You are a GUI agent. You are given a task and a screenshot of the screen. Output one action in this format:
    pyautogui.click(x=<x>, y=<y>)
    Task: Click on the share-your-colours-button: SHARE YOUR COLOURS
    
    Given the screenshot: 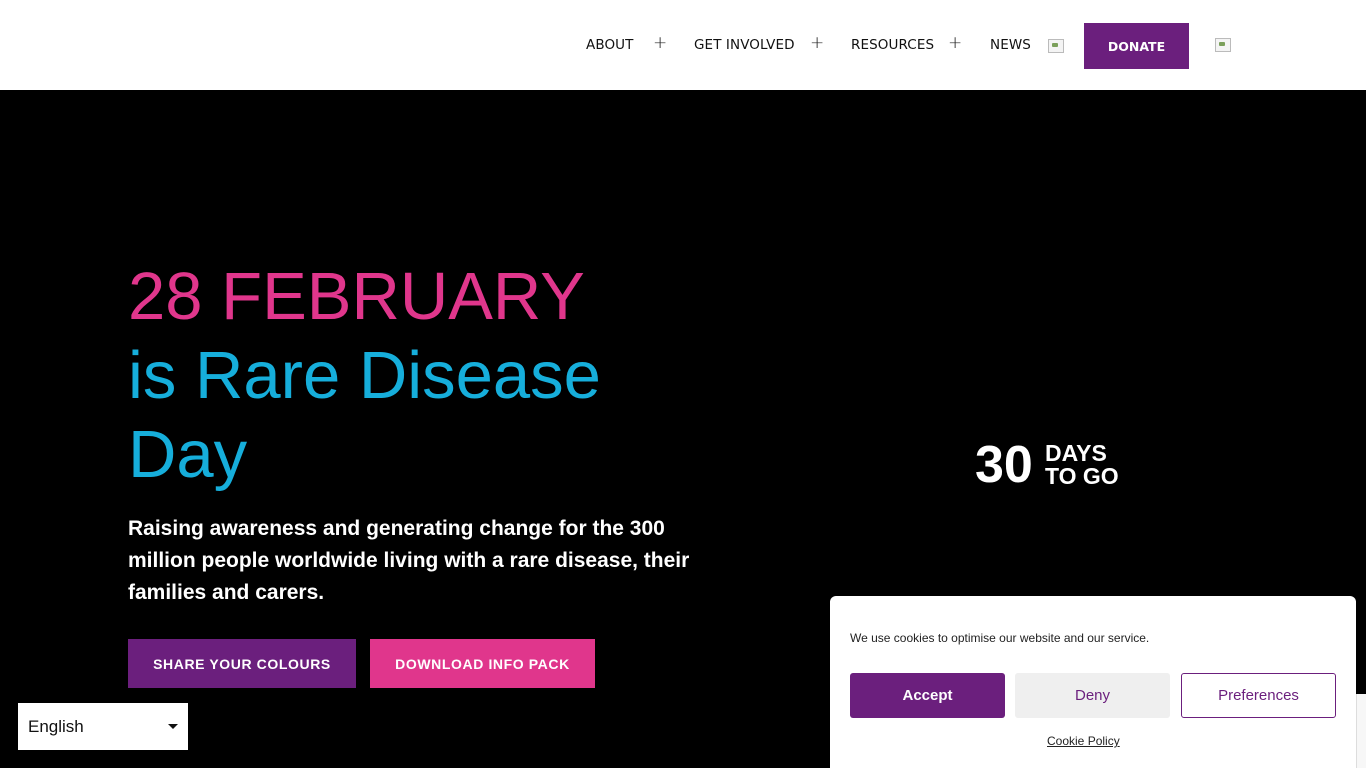 What is the action you would take?
    pyautogui.click(x=242, y=663)
    